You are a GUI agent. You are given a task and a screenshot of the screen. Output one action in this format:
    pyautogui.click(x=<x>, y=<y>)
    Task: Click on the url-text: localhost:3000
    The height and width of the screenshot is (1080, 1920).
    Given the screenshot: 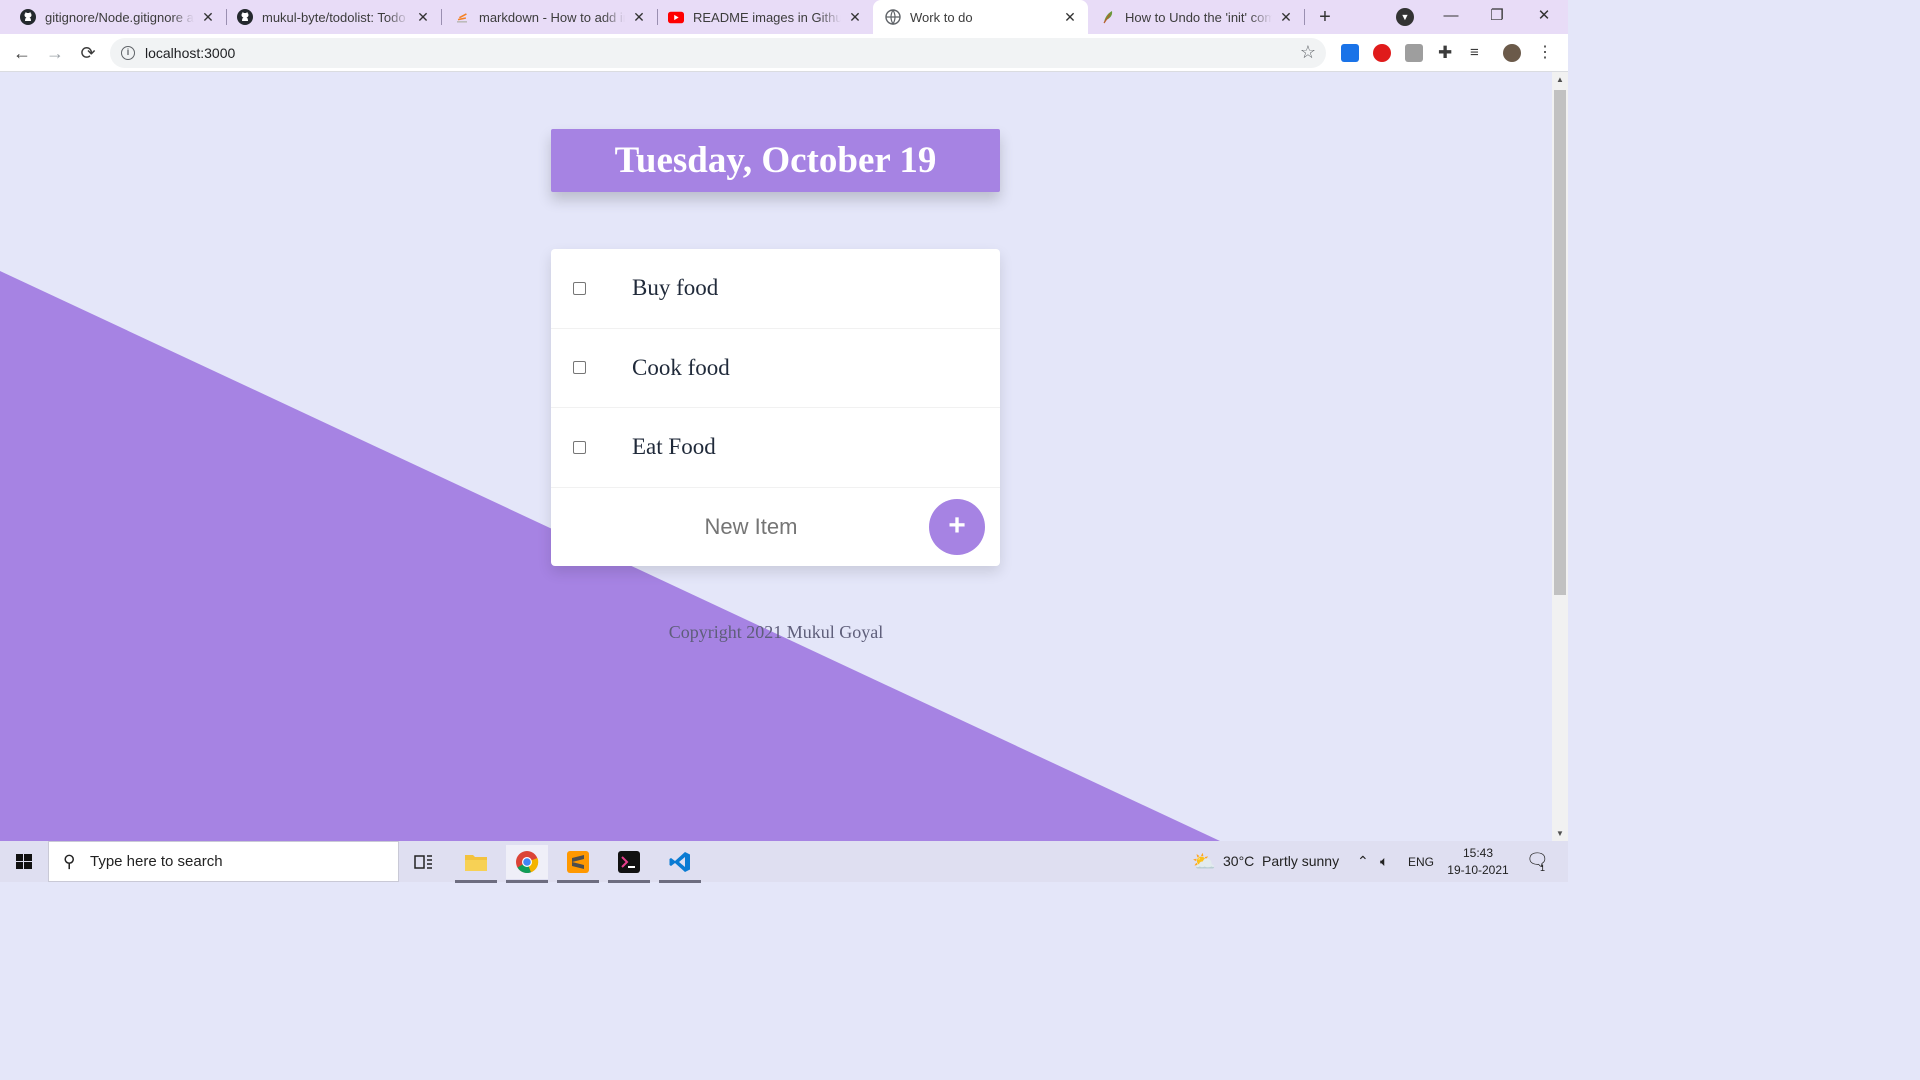 What is the action you would take?
    pyautogui.click(x=190, y=53)
    